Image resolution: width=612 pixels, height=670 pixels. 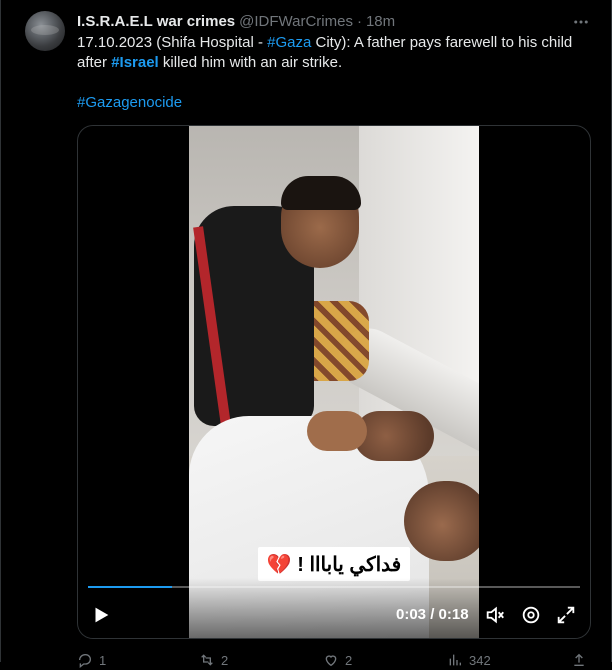 What do you see at coordinates (411, 614) in the screenshot?
I see `time-current: 0:03` at bounding box center [411, 614].